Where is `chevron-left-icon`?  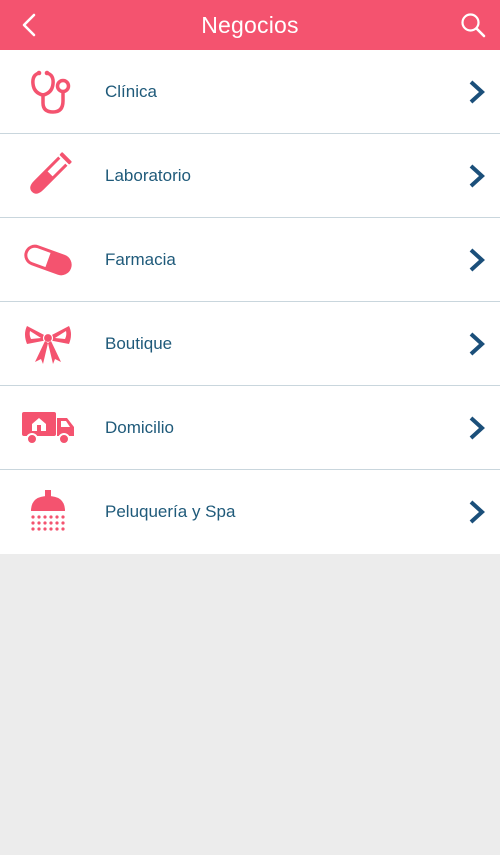 chevron-left-icon is located at coordinates (29, 25).